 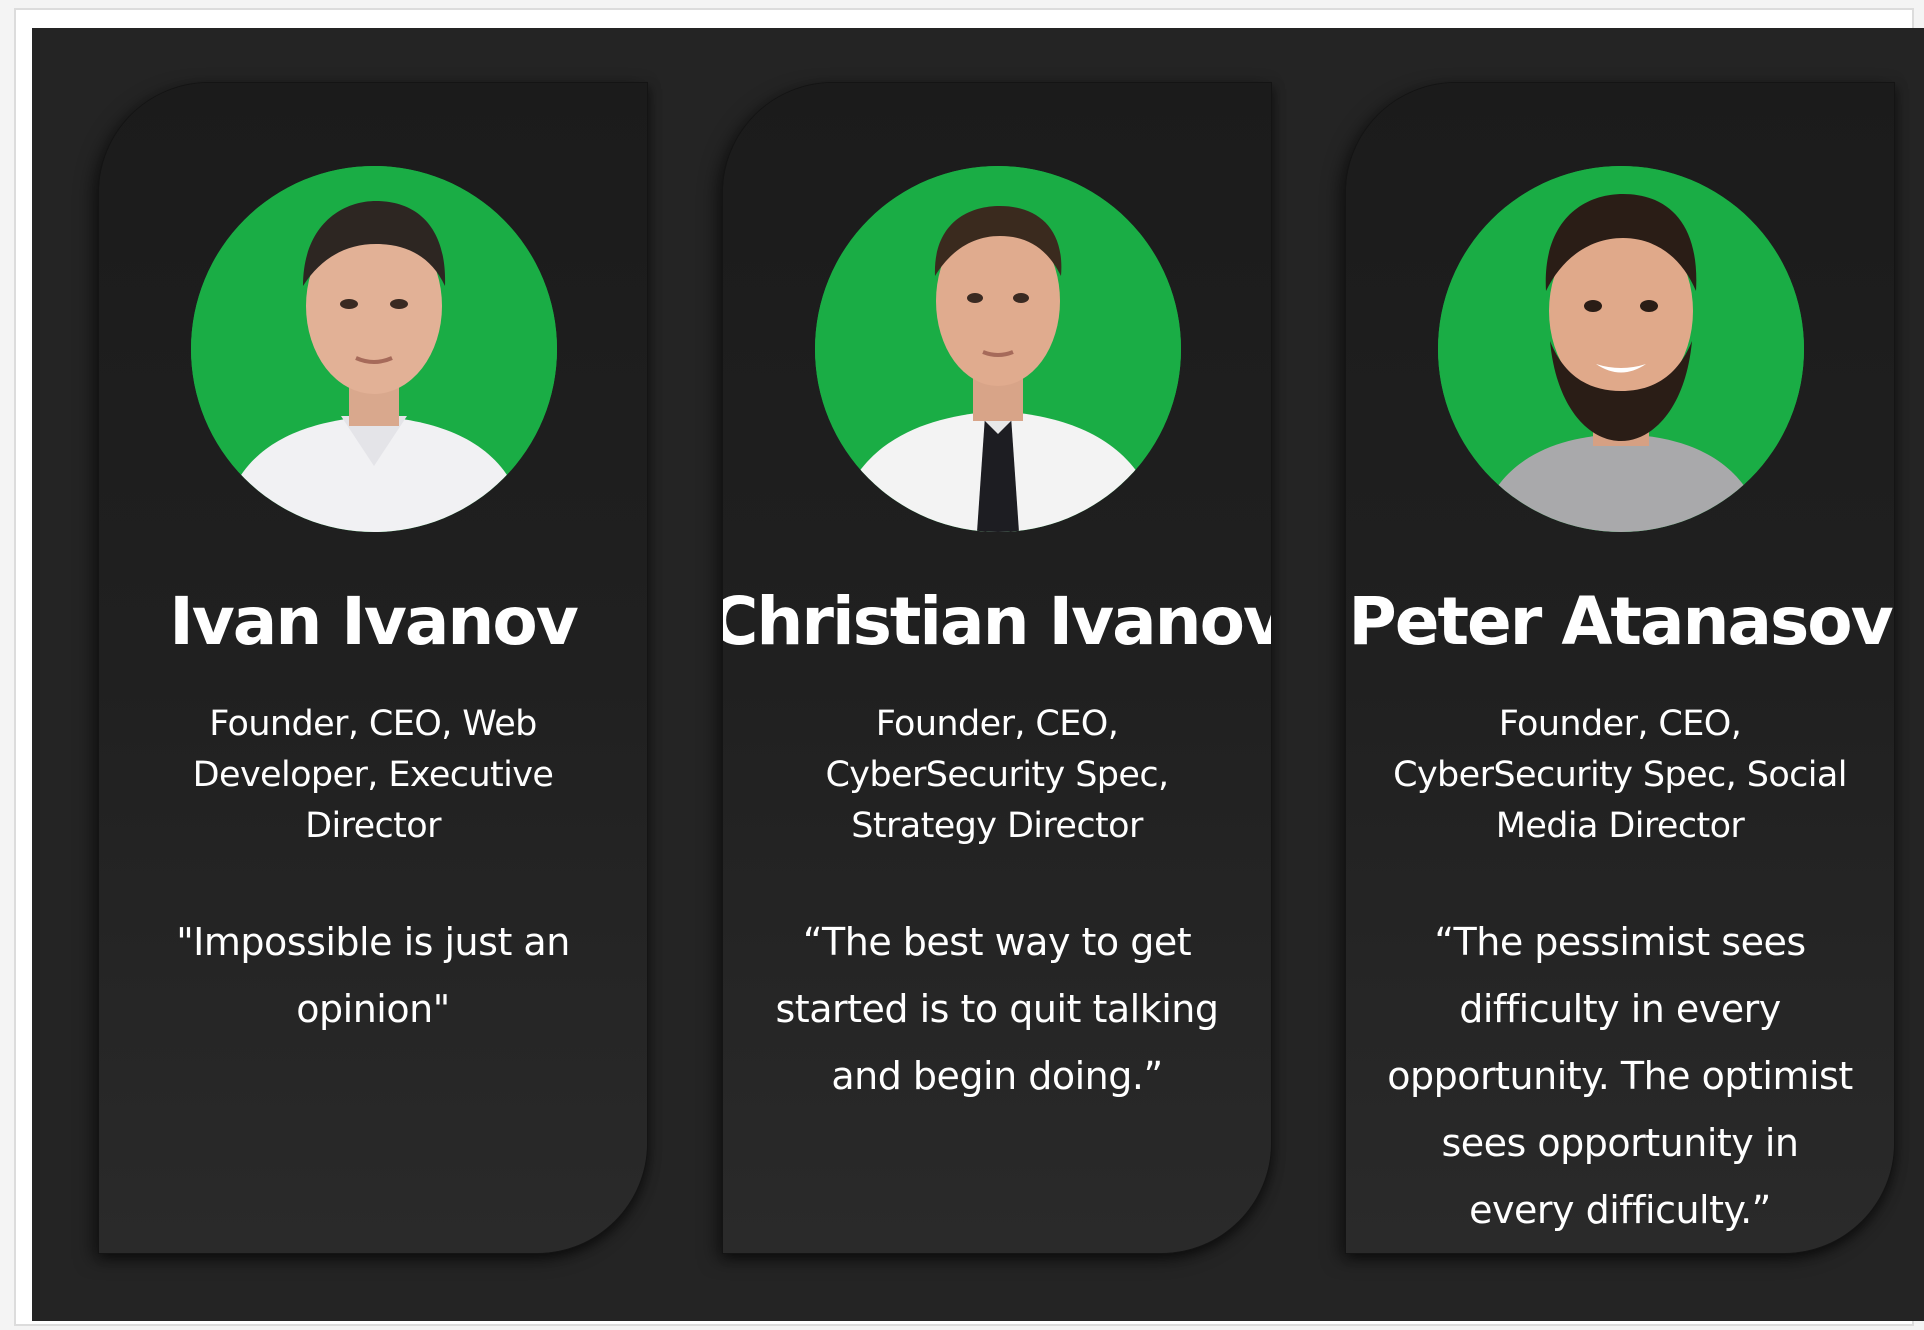 I want to click on member-name: Ivan Ivanov, so click(x=374, y=621).